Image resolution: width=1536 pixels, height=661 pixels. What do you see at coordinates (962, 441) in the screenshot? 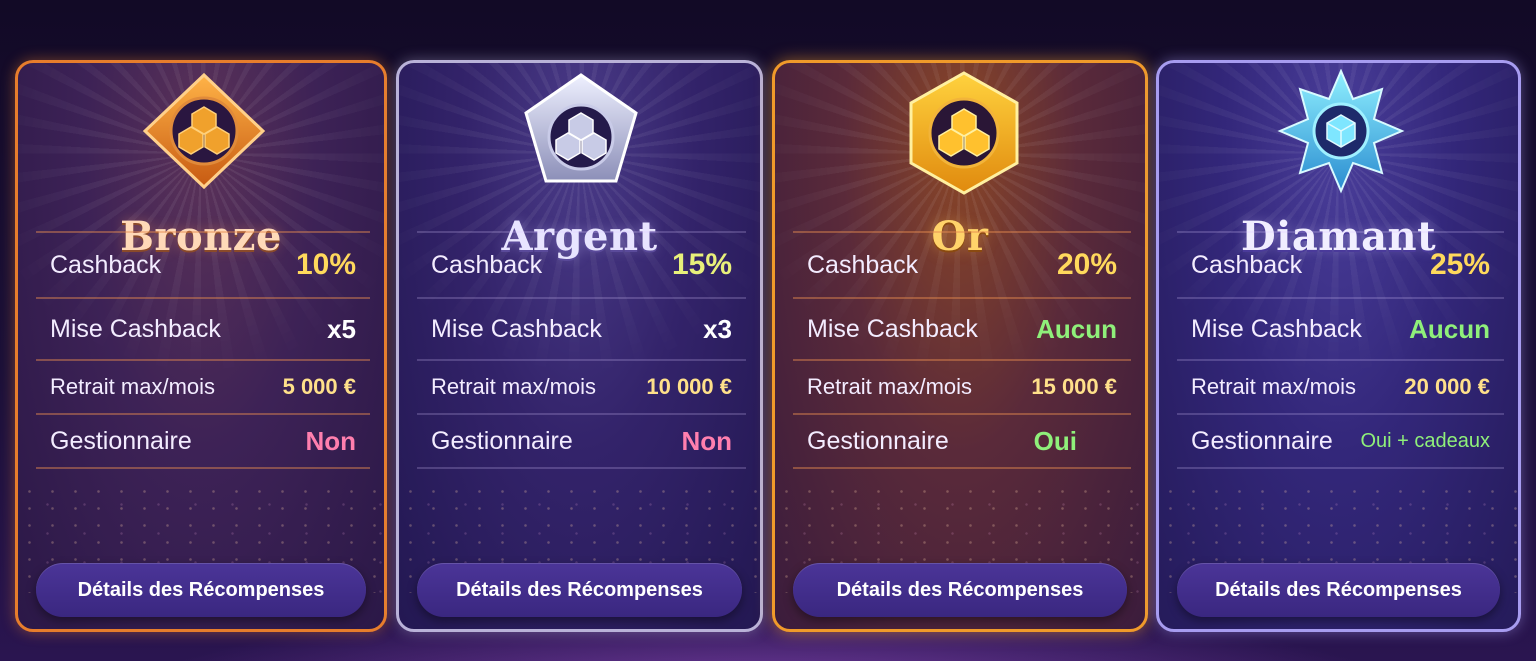
I see `benefit-row-gestionnaire: Gestionnaire Oui` at bounding box center [962, 441].